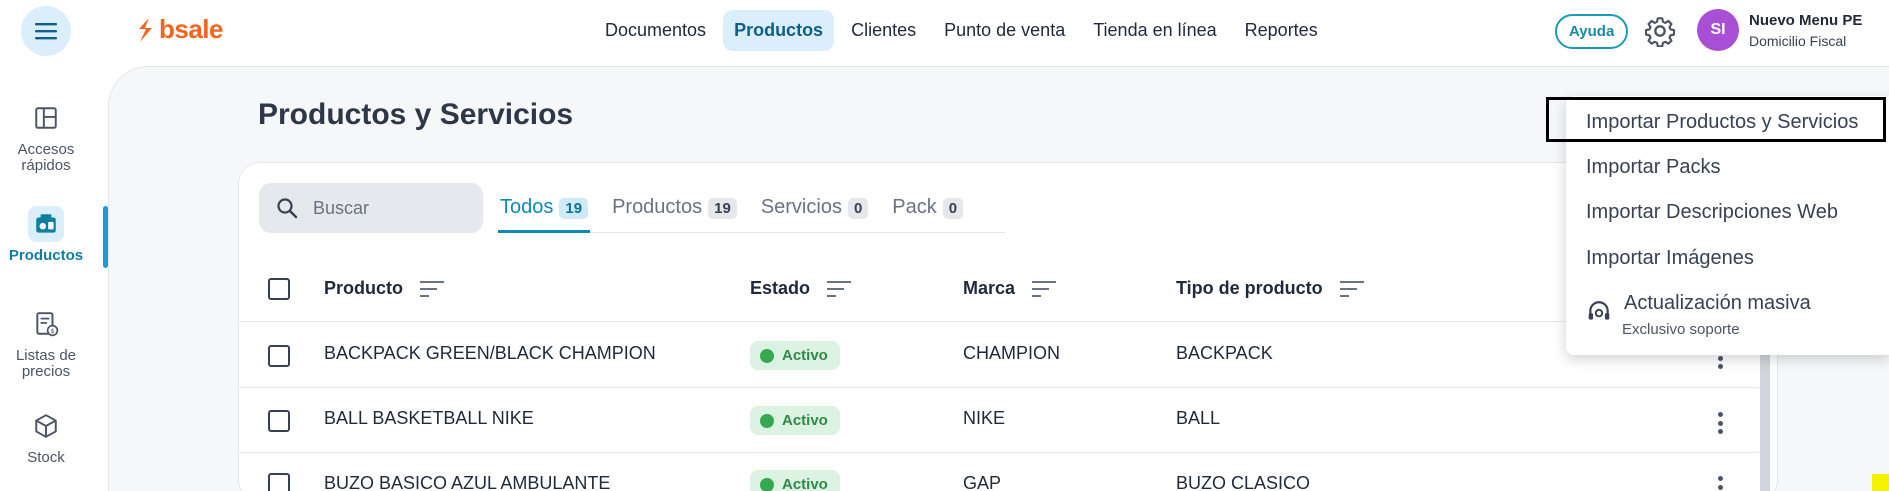 This screenshot has height=491, width=1889. I want to click on nav-reportes: Reportes, so click(1281, 30).